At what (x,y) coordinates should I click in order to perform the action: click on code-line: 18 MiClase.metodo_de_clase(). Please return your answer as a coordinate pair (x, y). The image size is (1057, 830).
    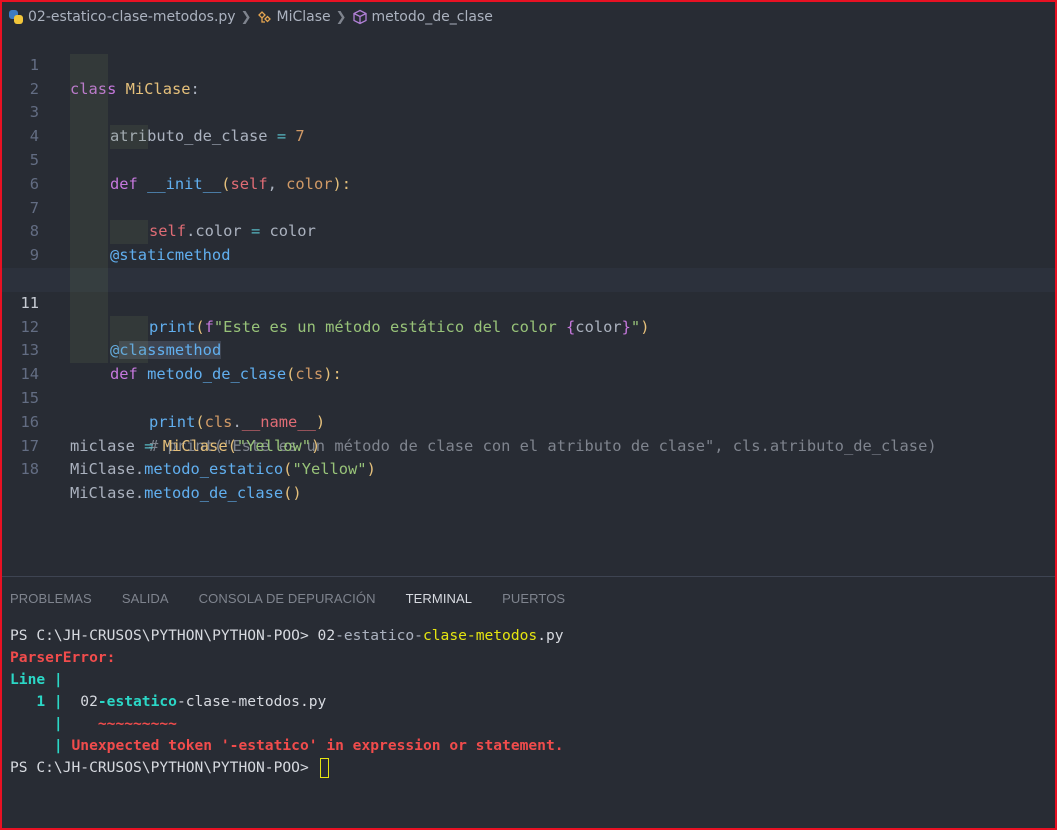
    Looking at the image, I should click on (528, 468).